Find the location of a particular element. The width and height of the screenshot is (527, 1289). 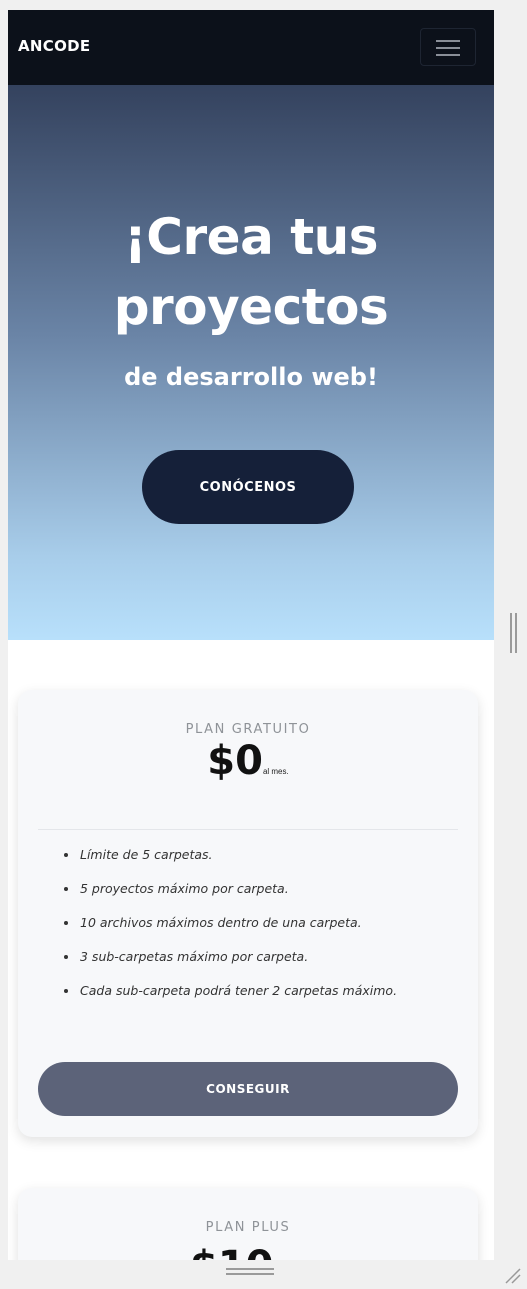

plan-price: $0 is located at coordinates (235, 761).